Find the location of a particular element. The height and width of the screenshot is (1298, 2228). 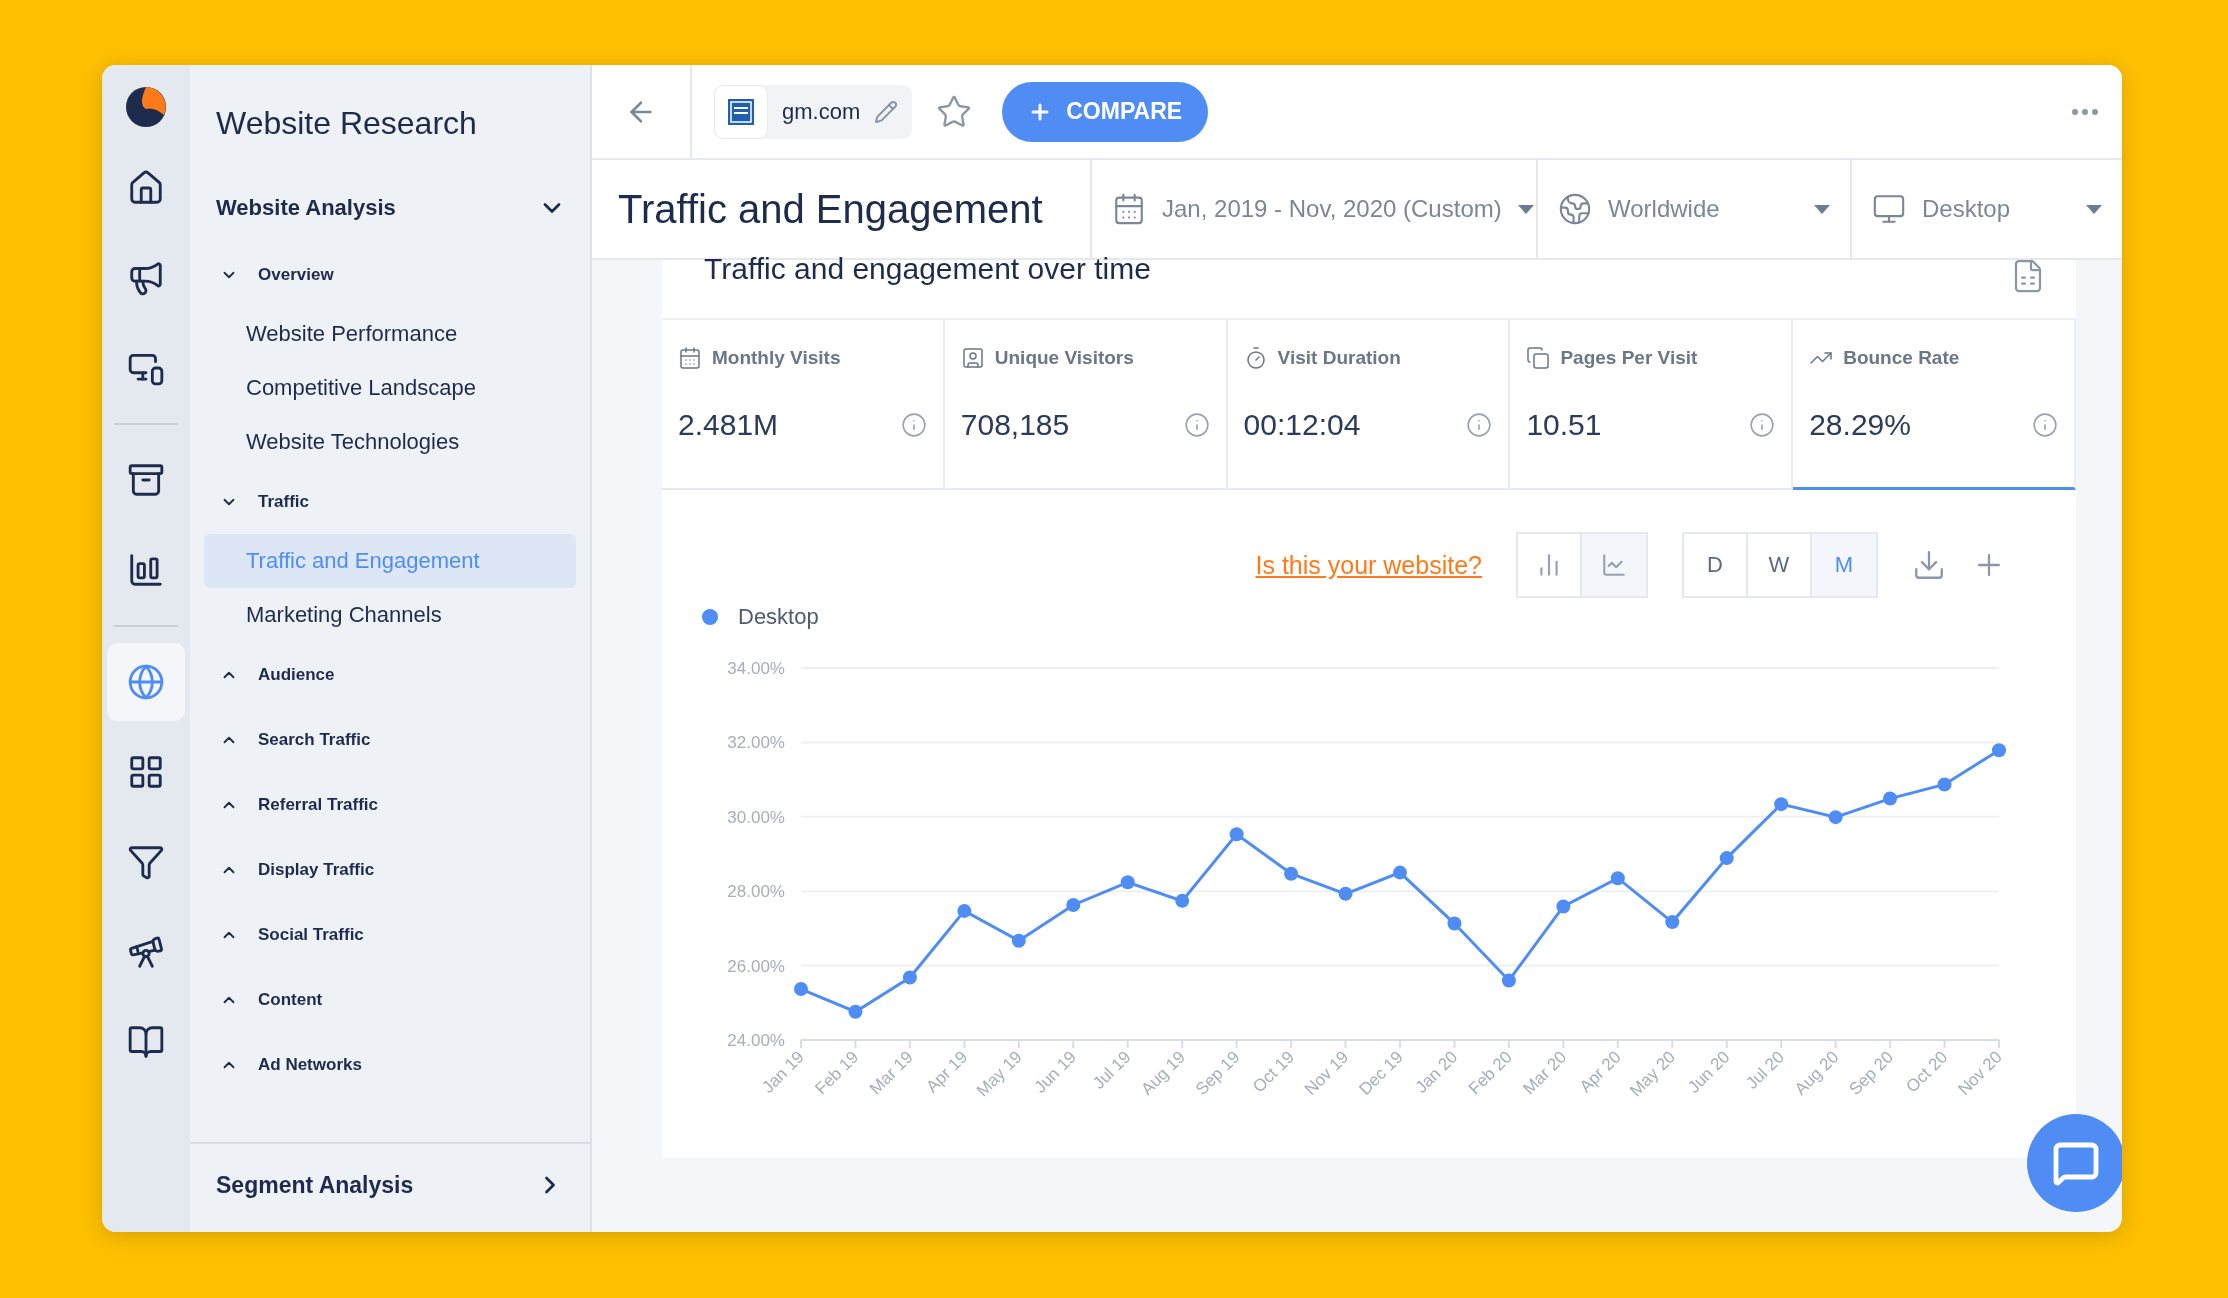

section-header: Website Analysis is located at coordinates (391, 208).